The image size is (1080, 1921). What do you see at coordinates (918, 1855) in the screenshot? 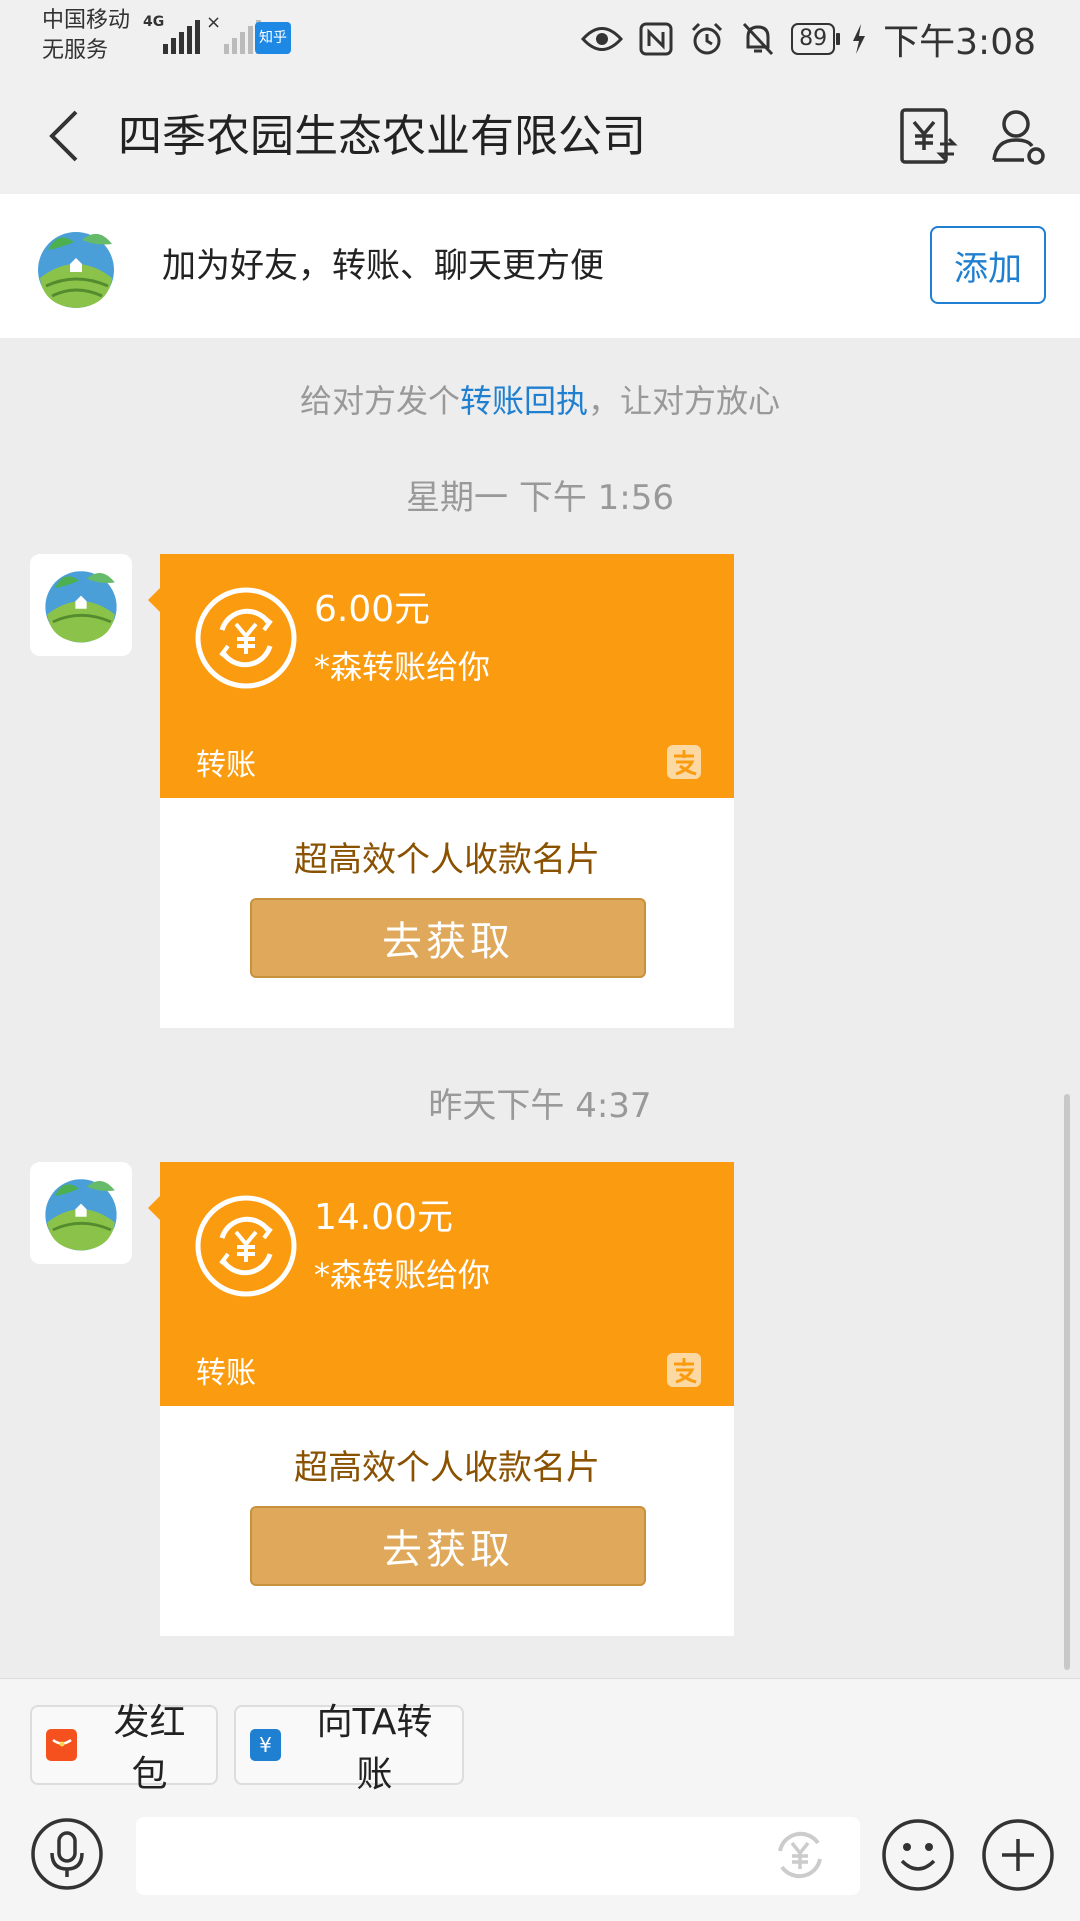
I see `emoji-icon` at bounding box center [918, 1855].